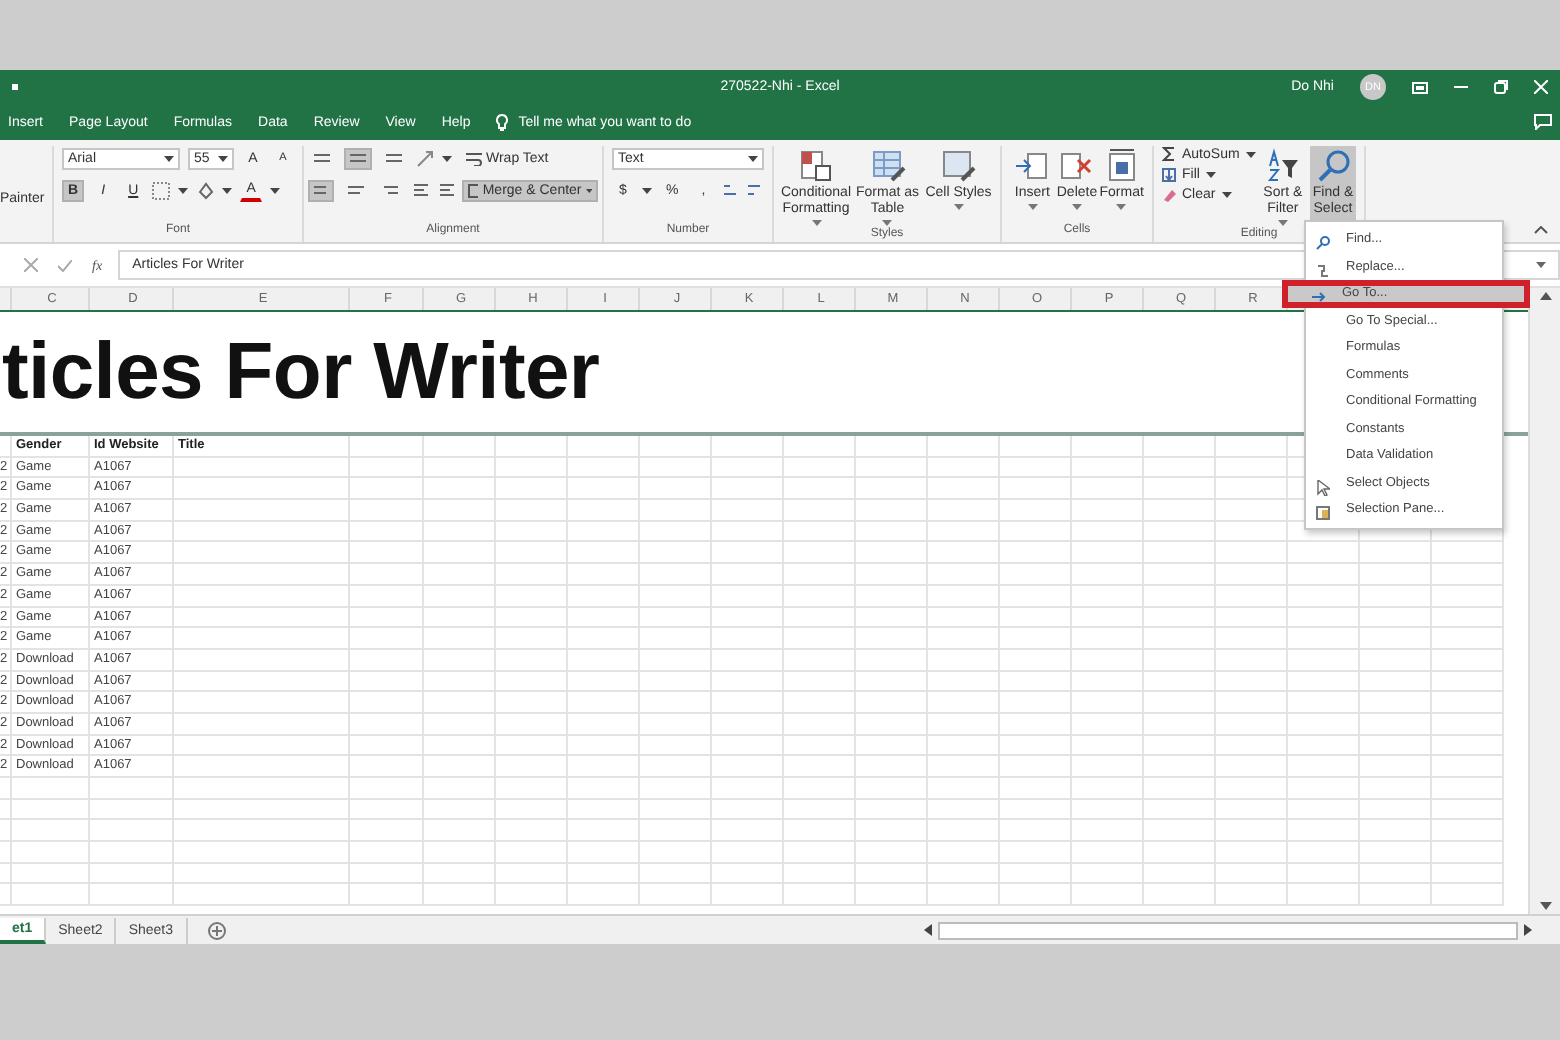 This screenshot has width=1560, height=1040. I want to click on eraser-icon, so click(1169, 195).